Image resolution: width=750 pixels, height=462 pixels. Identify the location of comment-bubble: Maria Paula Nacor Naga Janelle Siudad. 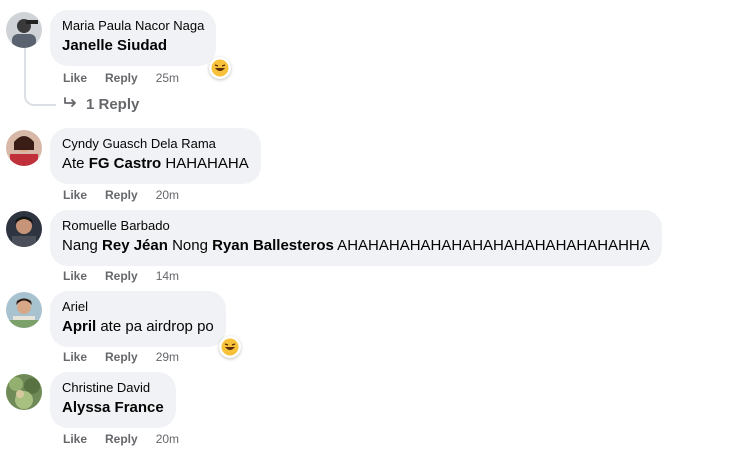
(133, 38).